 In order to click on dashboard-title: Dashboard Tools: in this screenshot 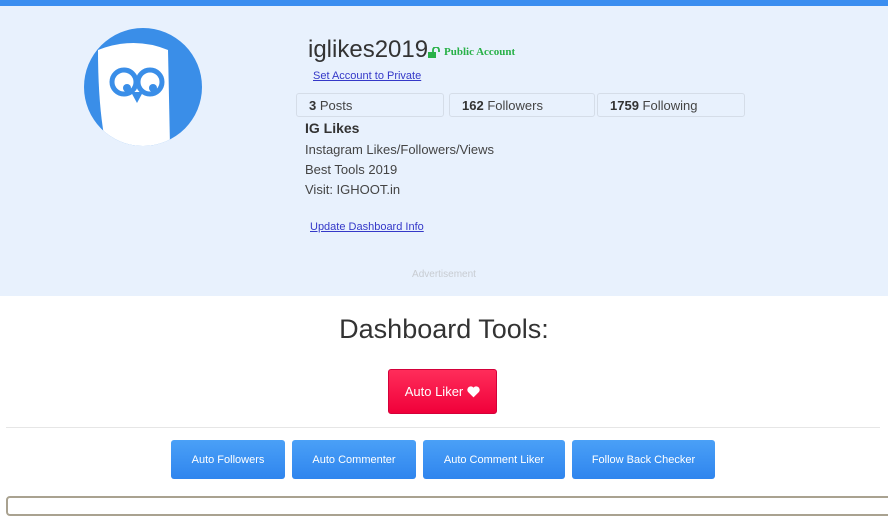, I will do `click(444, 329)`.